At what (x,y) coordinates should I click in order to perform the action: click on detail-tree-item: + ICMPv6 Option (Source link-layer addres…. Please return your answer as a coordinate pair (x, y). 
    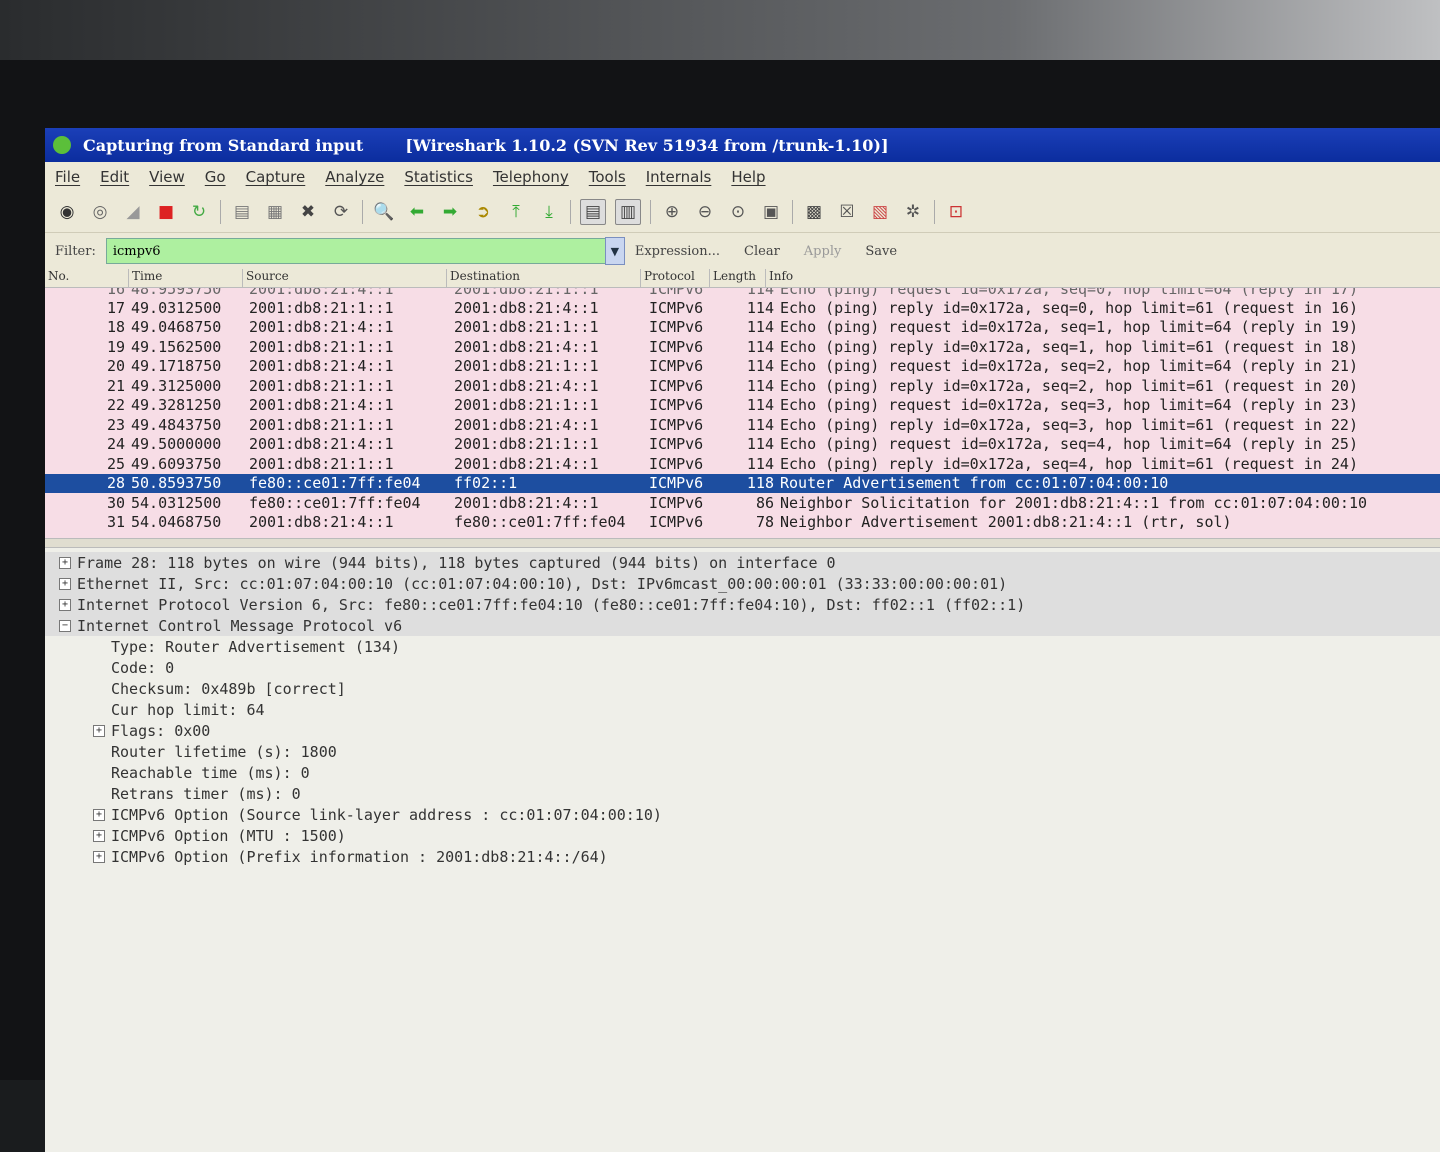
    Looking at the image, I should click on (742, 814).